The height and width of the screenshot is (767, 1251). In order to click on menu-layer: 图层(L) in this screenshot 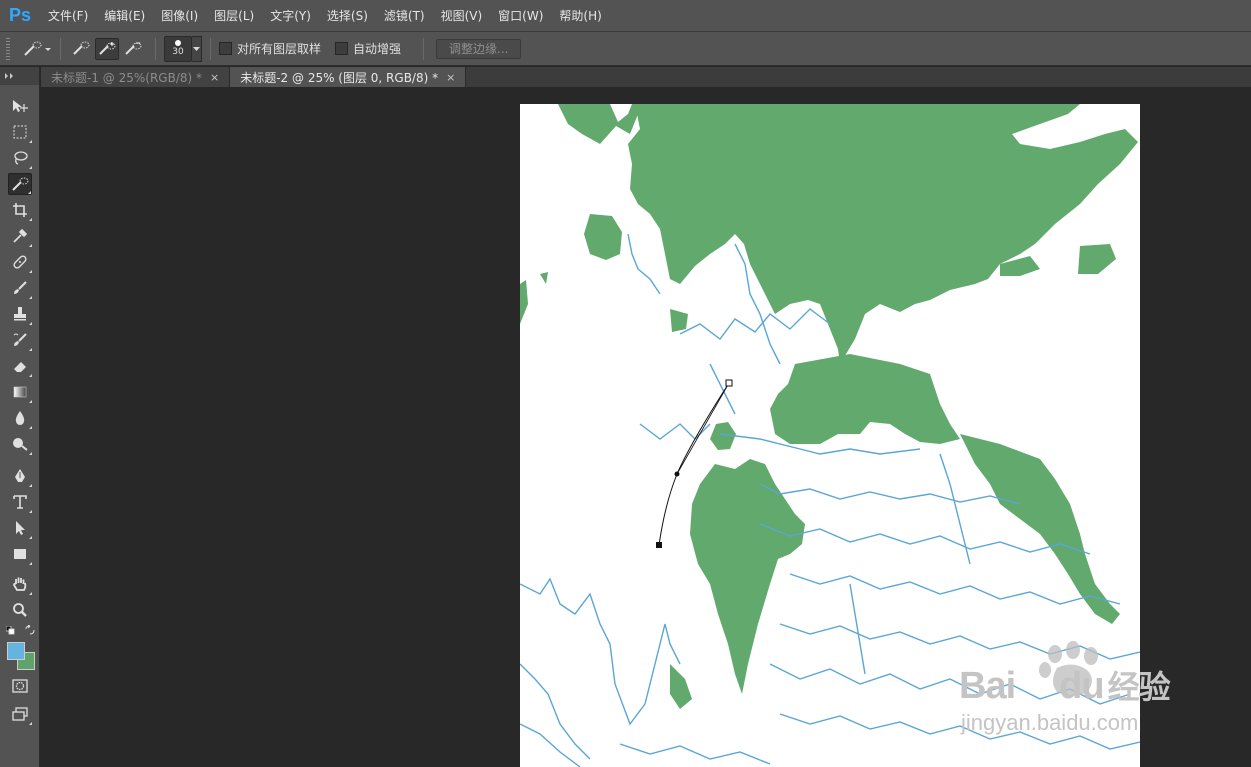, I will do `click(234, 16)`.